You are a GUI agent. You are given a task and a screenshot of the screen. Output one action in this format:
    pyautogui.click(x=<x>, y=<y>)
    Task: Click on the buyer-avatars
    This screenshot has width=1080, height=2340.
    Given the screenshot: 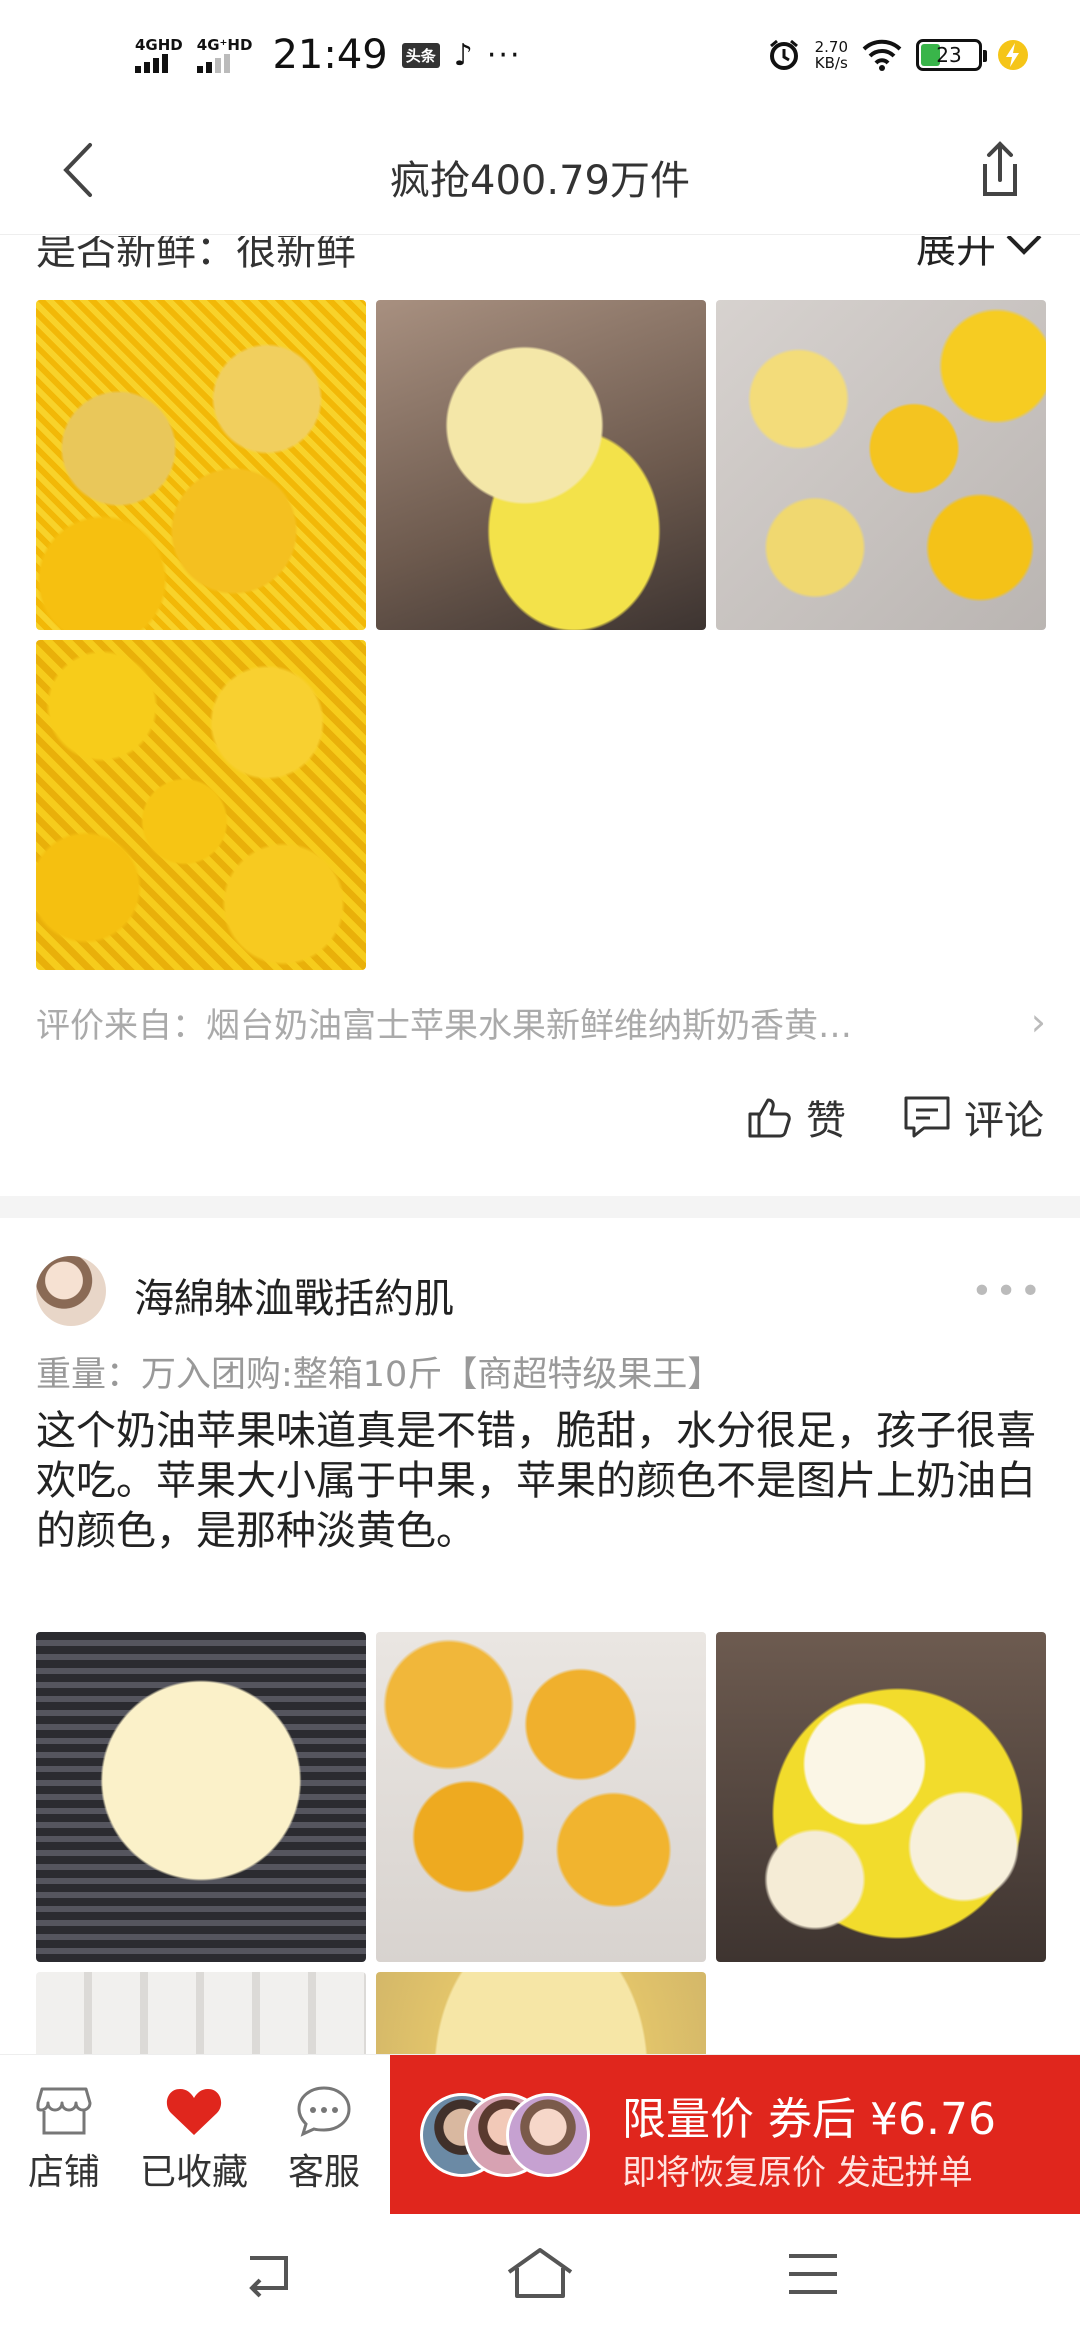 What is the action you would take?
    pyautogui.click(x=505, y=2135)
    